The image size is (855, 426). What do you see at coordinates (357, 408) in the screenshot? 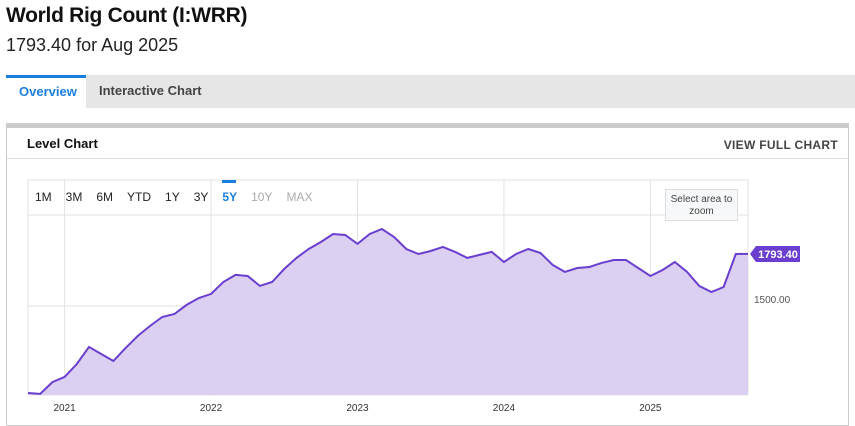
I see `x-tick-label: 2023` at bounding box center [357, 408].